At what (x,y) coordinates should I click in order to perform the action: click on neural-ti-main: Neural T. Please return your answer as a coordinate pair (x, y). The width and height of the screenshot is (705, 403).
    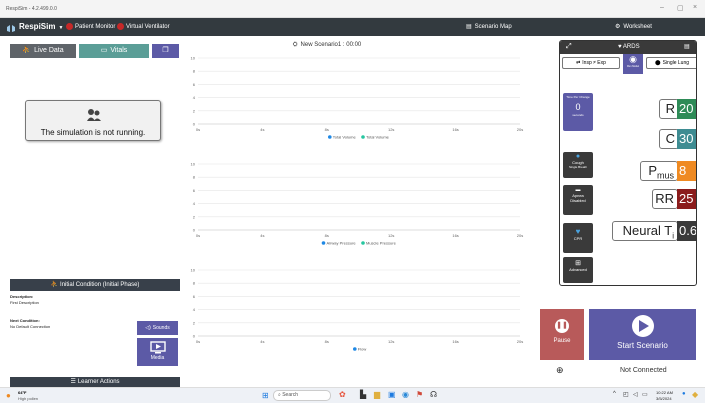
    Looking at the image, I should click on (647, 230).